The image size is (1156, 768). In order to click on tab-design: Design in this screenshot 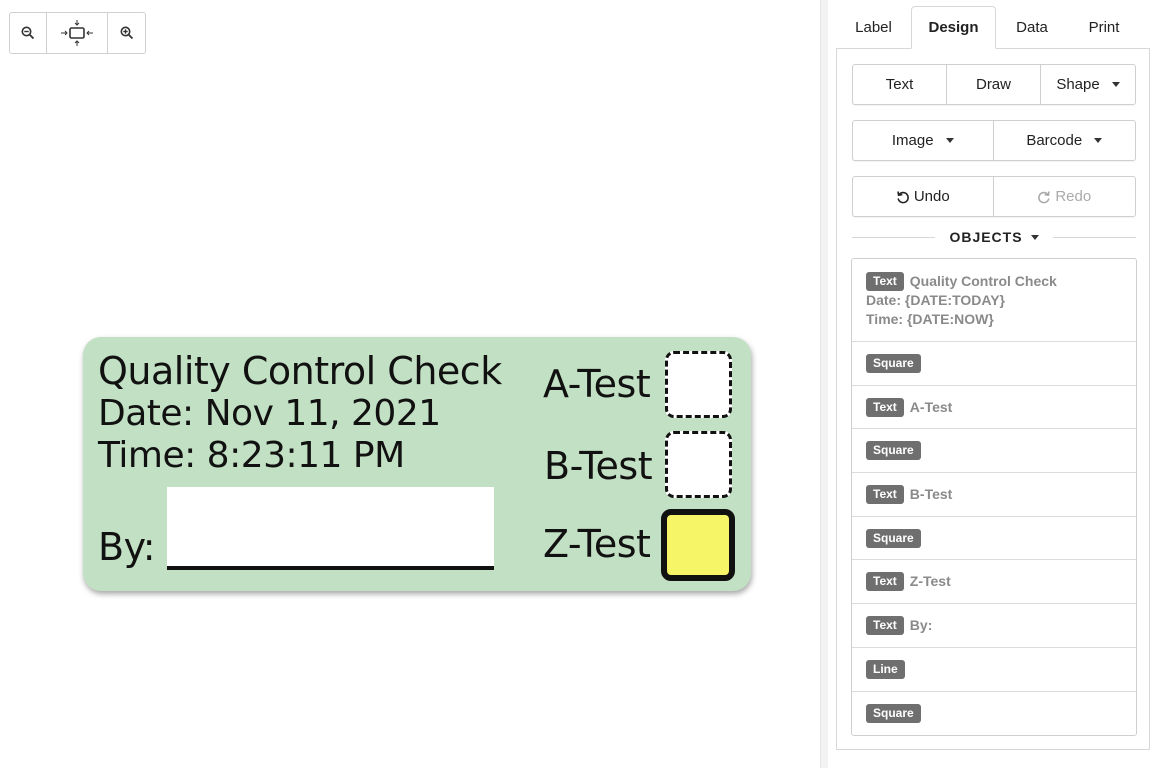, I will do `click(953, 27)`.